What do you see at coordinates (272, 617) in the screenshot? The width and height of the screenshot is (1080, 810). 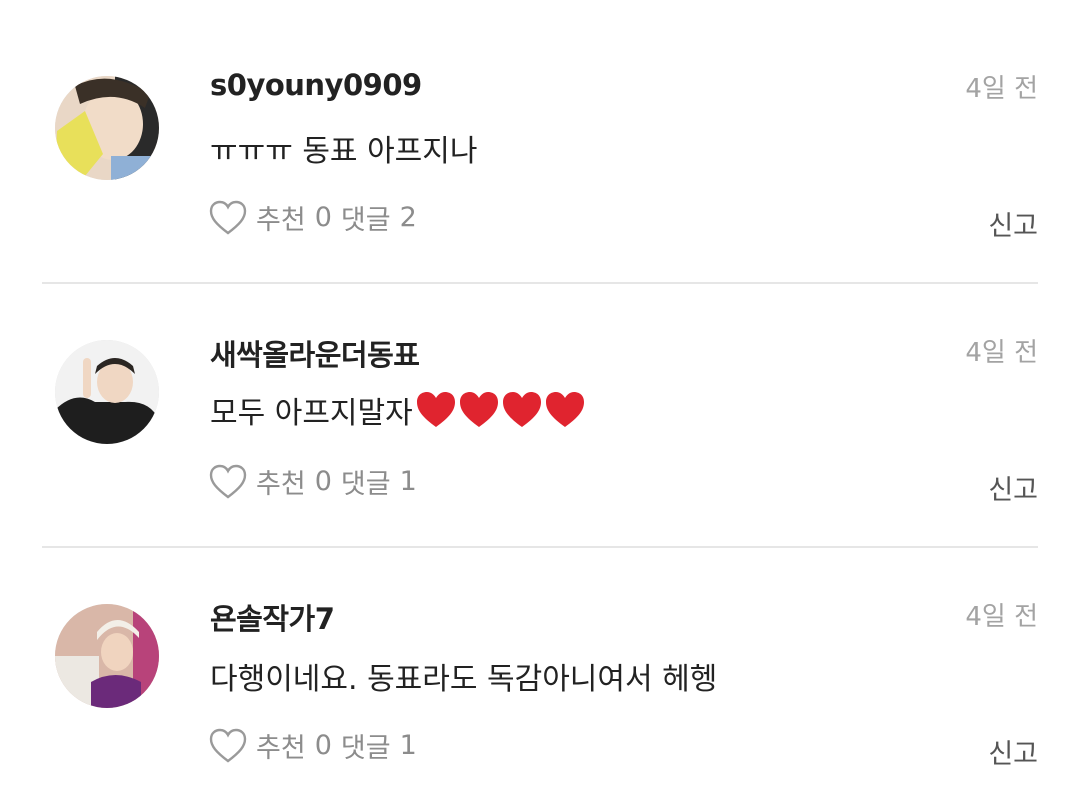 I see `username: 욘솔작가7` at bounding box center [272, 617].